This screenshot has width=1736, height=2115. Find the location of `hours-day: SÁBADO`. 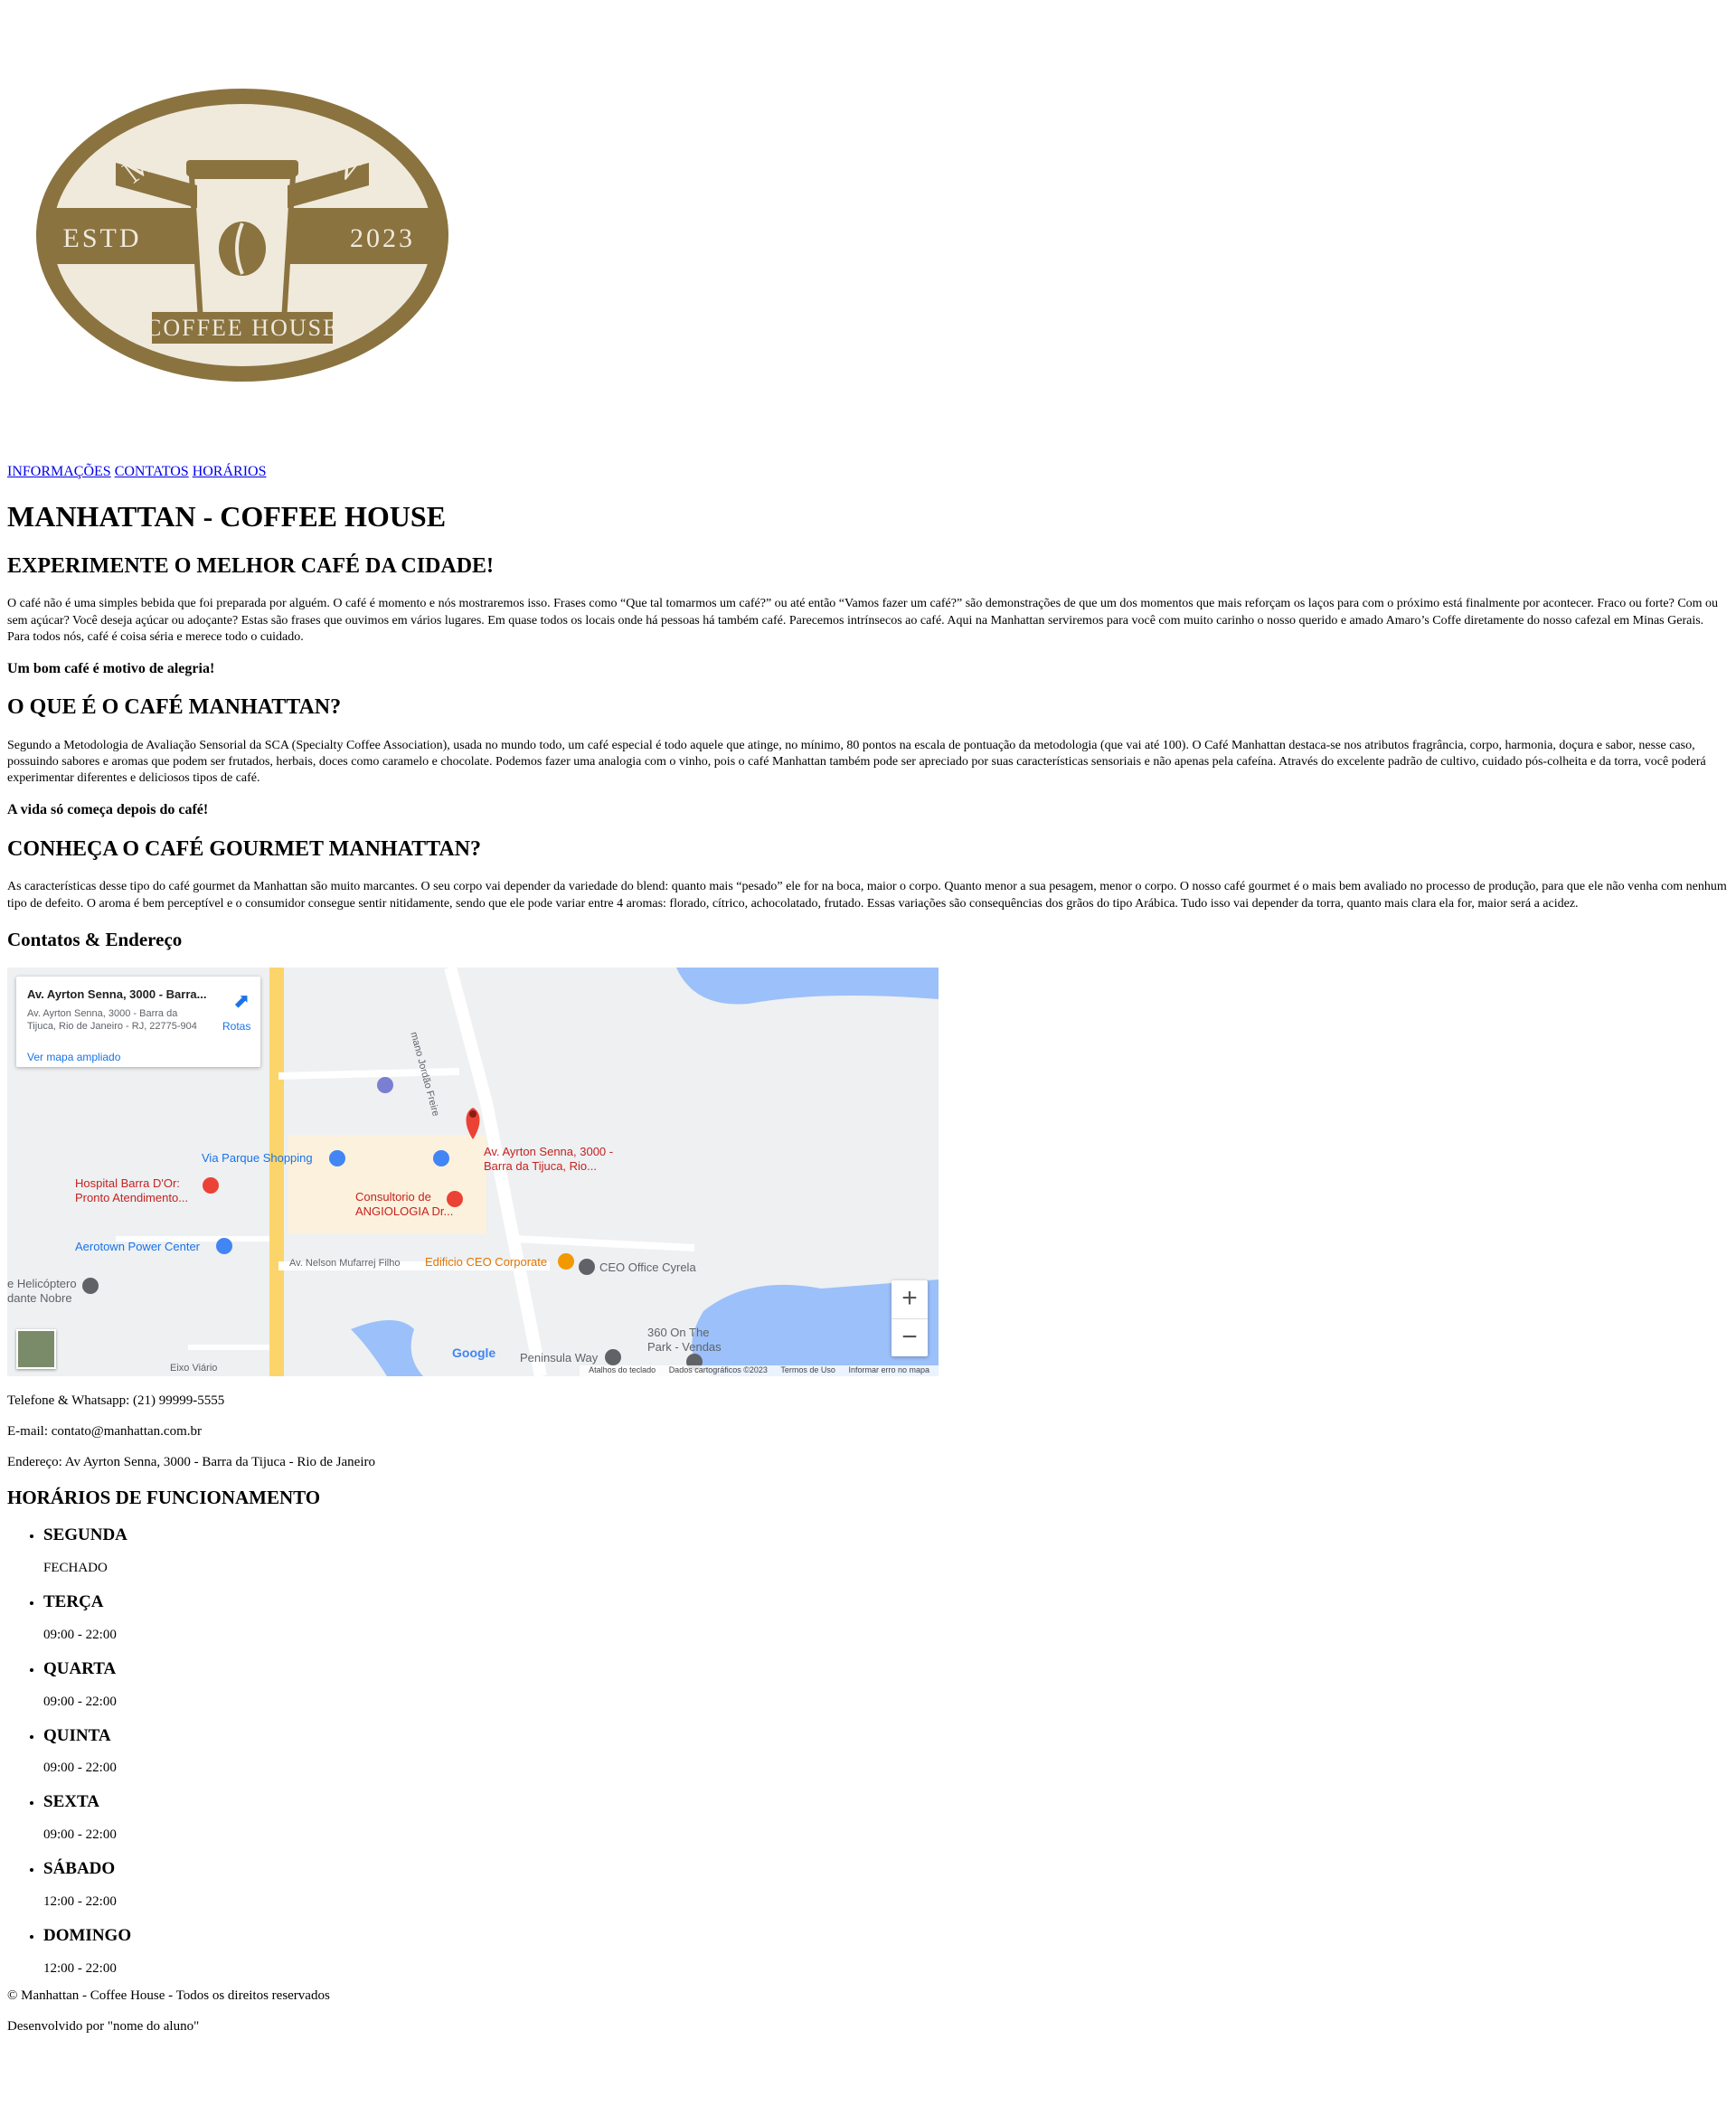

hours-day: SÁBADO is located at coordinates (79, 1869).